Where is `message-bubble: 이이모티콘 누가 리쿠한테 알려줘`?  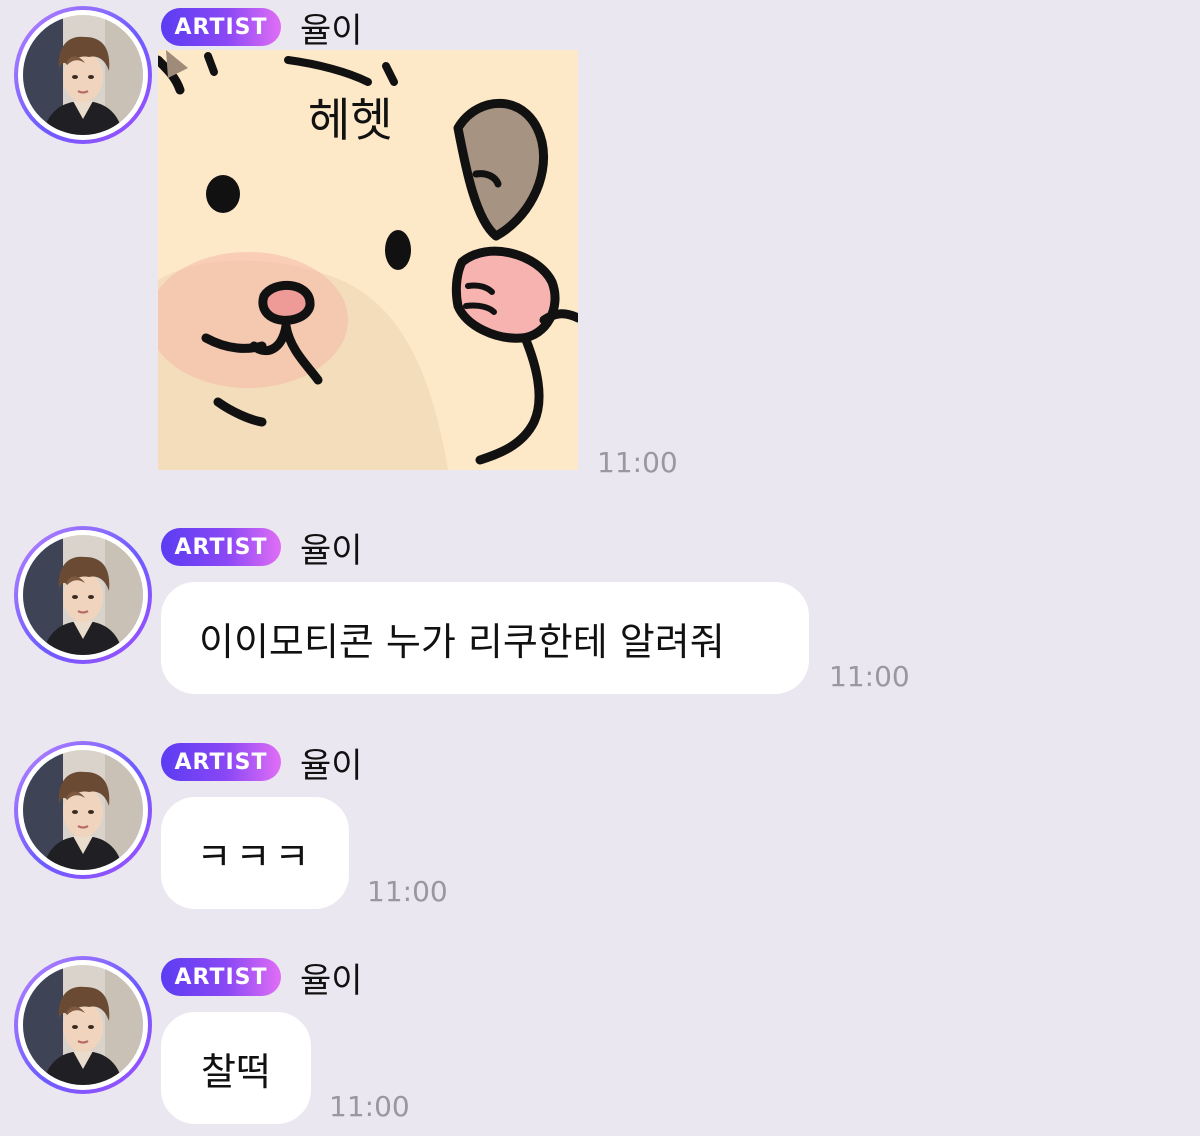
message-bubble: 이이모티콘 누가 리쿠한테 알려줘 is located at coordinates (485, 638).